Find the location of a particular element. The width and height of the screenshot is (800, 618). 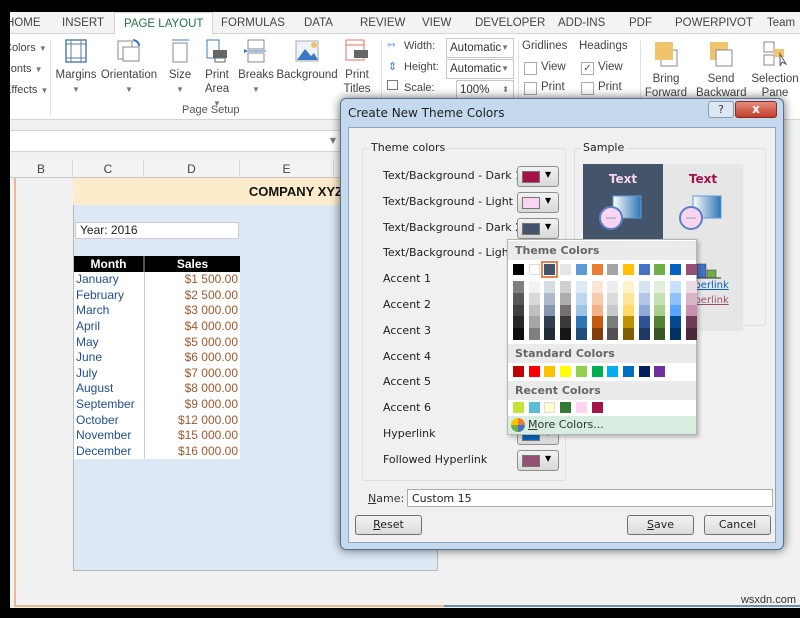

height-select: Automatic ▼ is located at coordinates (480, 69).